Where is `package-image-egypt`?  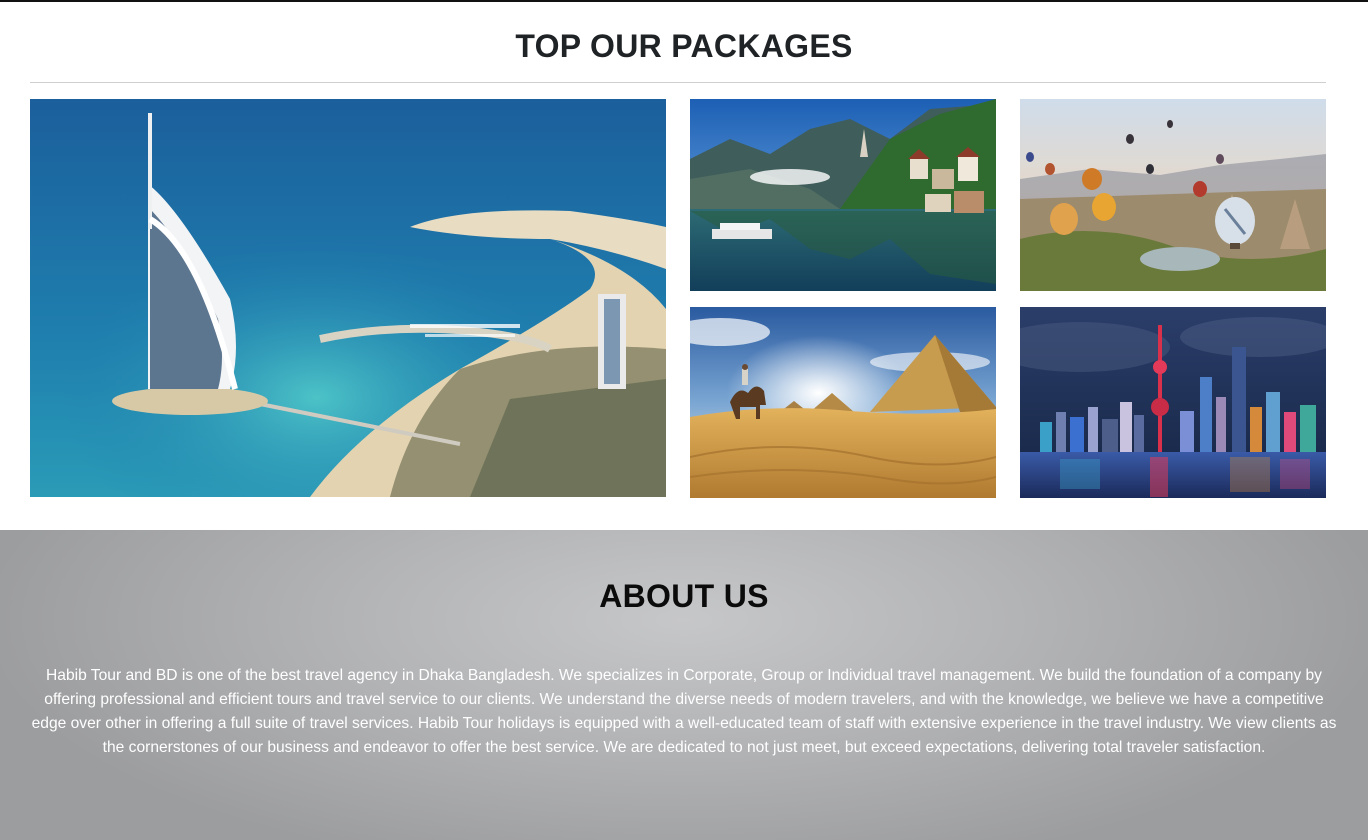
package-image-egypt is located at coordinates (843, 402).